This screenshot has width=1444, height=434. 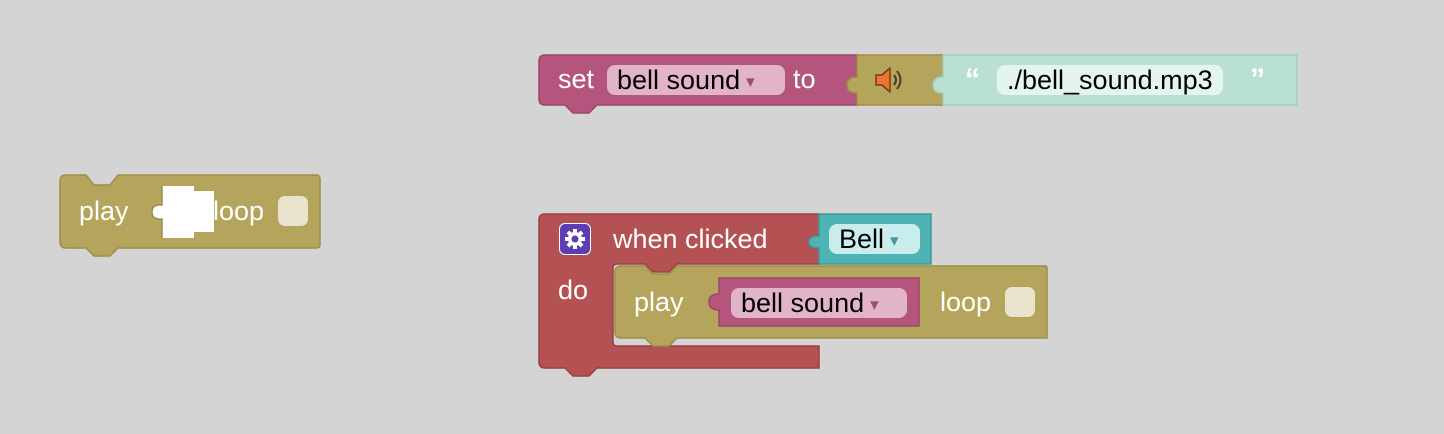 I want to click on speaker-icon, so click(x=890, y=80).